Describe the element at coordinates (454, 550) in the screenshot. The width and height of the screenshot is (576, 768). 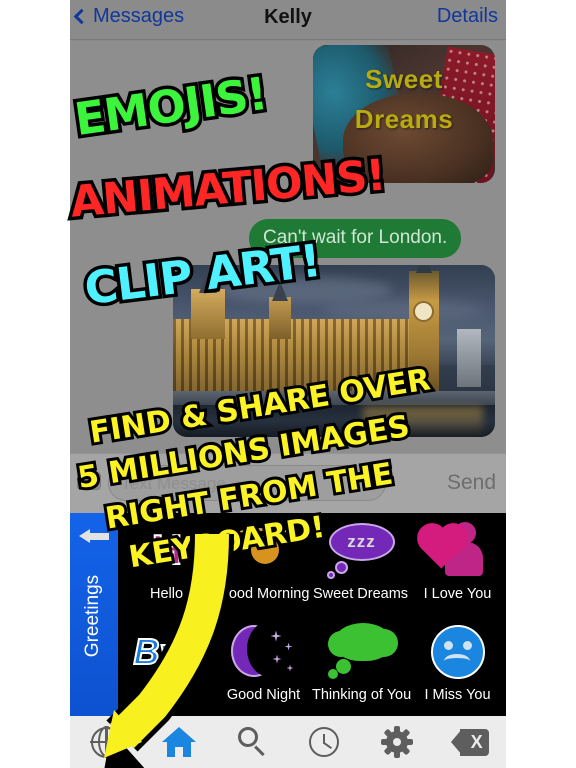
I see `heart-person-sticker-icon` at that location.